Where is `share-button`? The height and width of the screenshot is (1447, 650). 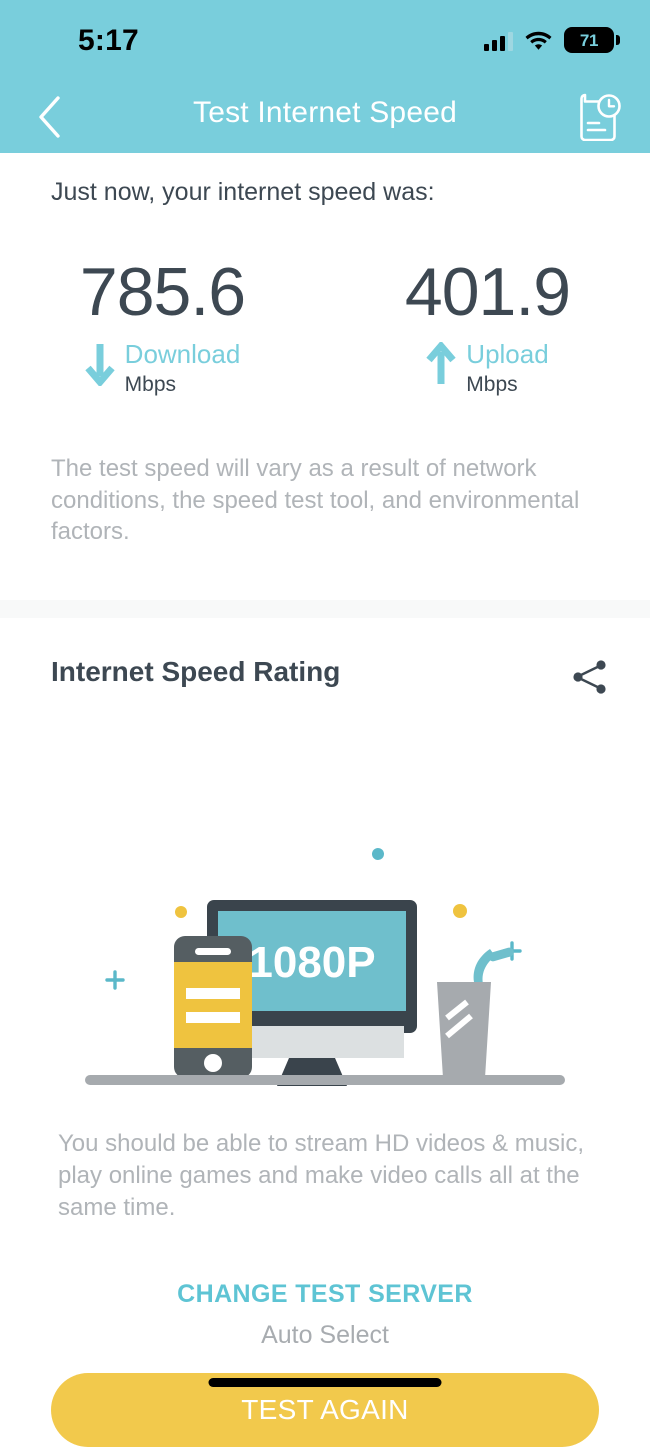 share-button is located at coordinates (590, 677).